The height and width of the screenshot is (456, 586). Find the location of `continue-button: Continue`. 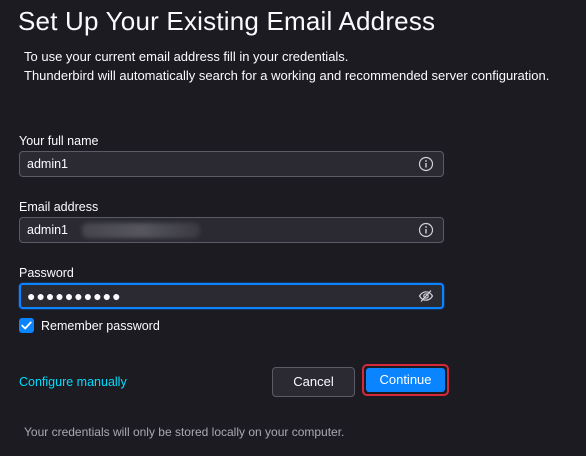

continue-button: Continue is located at coordinates (405, 380).